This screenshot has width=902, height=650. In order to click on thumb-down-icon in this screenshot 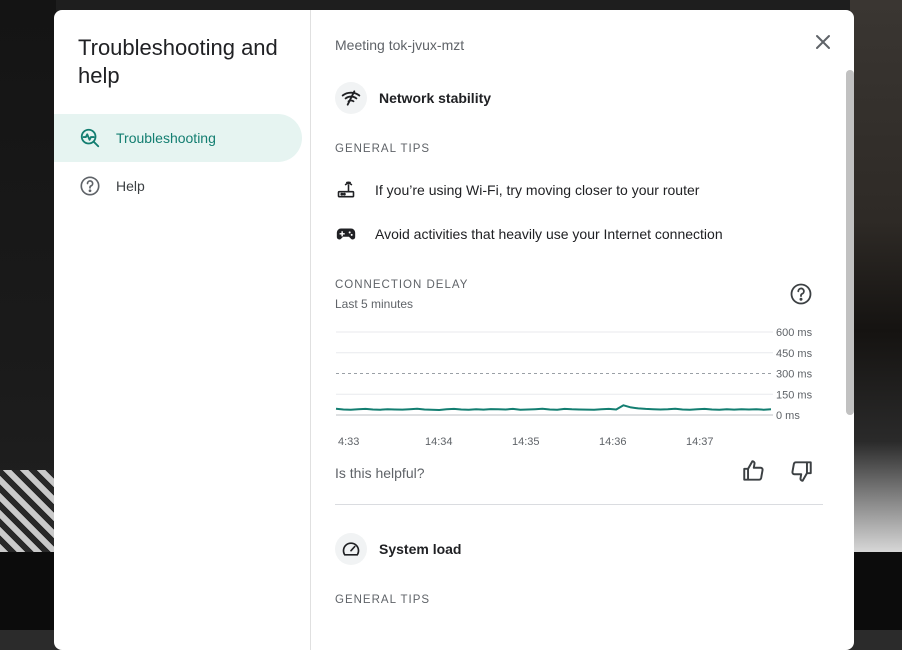, I will do `click(801, 471)`.